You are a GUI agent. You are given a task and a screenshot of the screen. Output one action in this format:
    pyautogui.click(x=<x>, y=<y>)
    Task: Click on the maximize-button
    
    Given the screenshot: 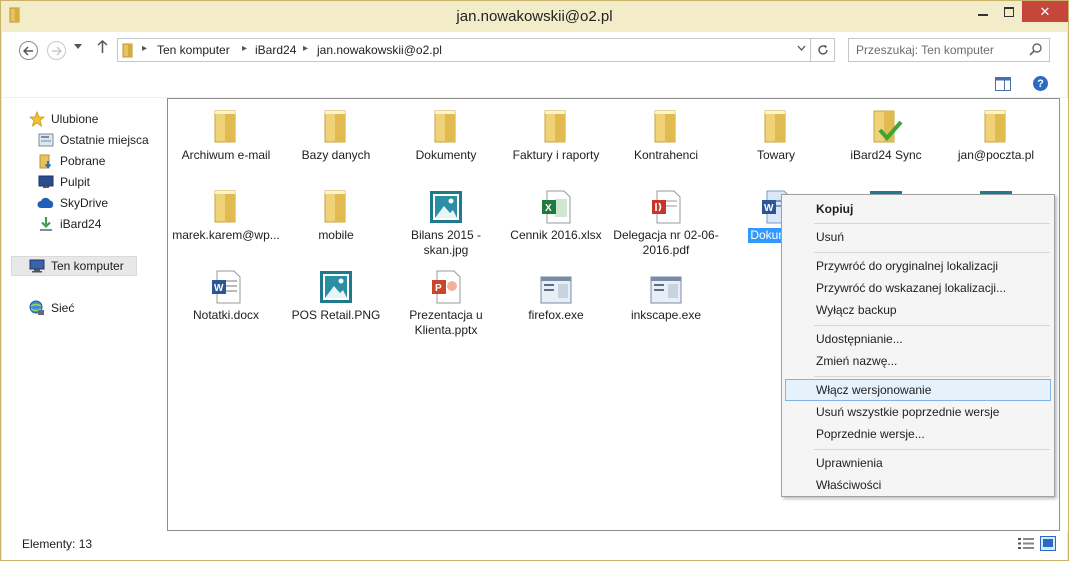 What is the action you would take?
    pyautogui.click(x=1009, y=11)
    